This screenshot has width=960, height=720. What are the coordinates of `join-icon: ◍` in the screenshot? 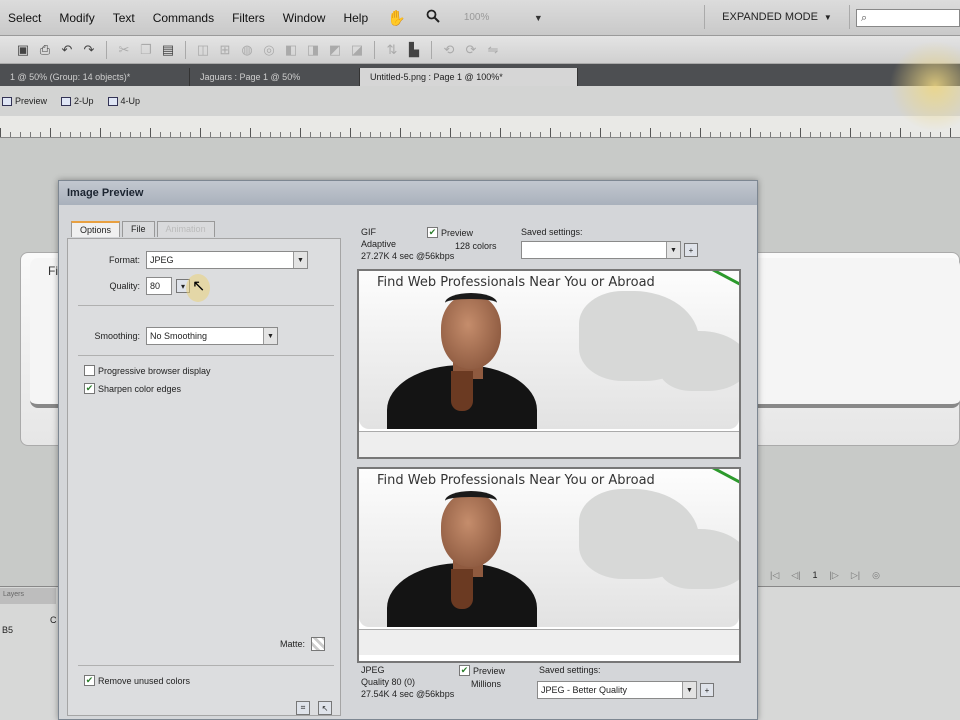 It's located at (247, 50).